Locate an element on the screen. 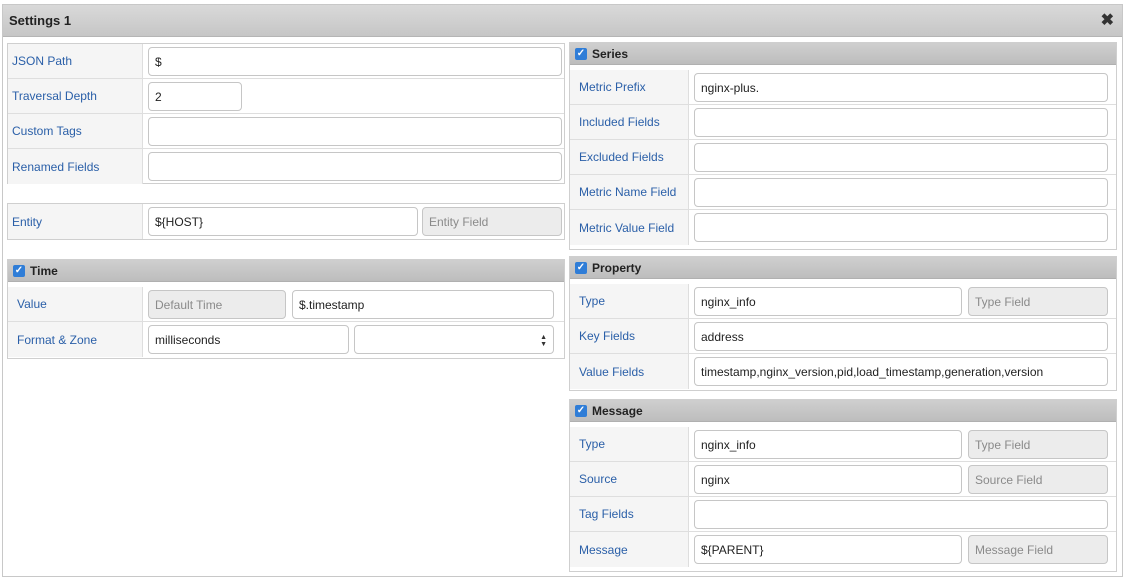 This screenshot has height=580, width=1127. key-fields-row: Key Fields is located at coordinates (843, 336).